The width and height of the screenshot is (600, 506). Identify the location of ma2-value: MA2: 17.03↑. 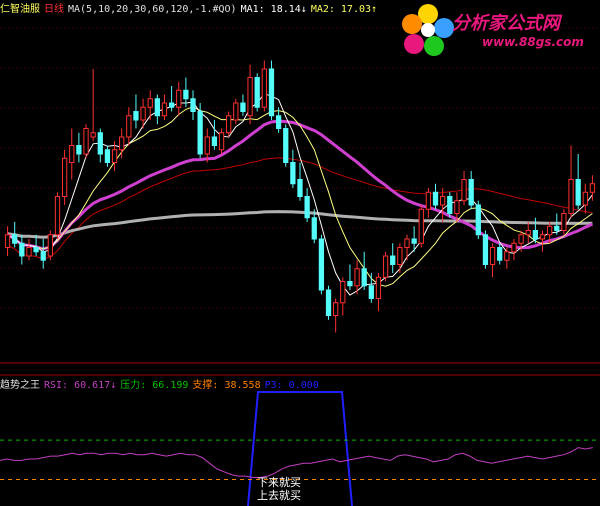
(344, 9).